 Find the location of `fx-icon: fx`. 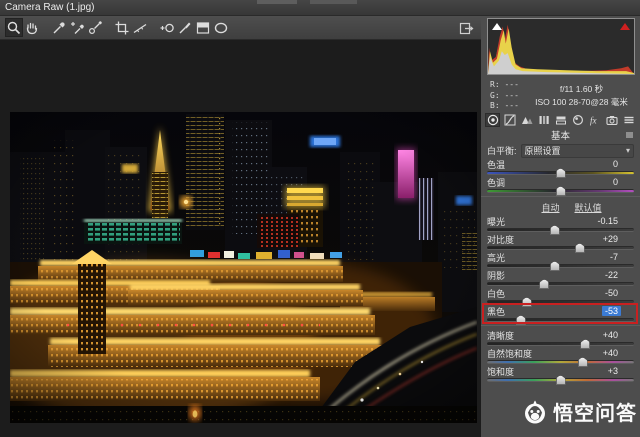

fx-icon: fx is located at coordinates (593, 120).